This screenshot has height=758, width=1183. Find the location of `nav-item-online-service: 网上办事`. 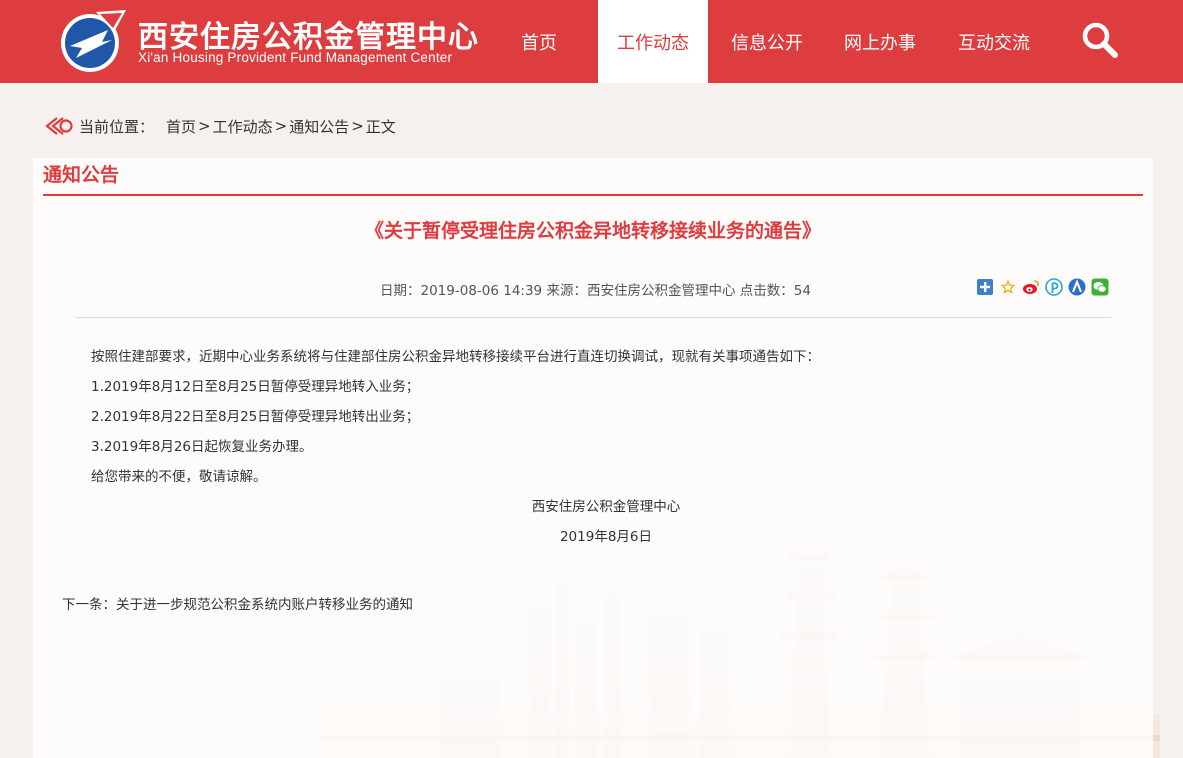

nav-item-online-service: 网上办事 is located at coordinates (880, 41).